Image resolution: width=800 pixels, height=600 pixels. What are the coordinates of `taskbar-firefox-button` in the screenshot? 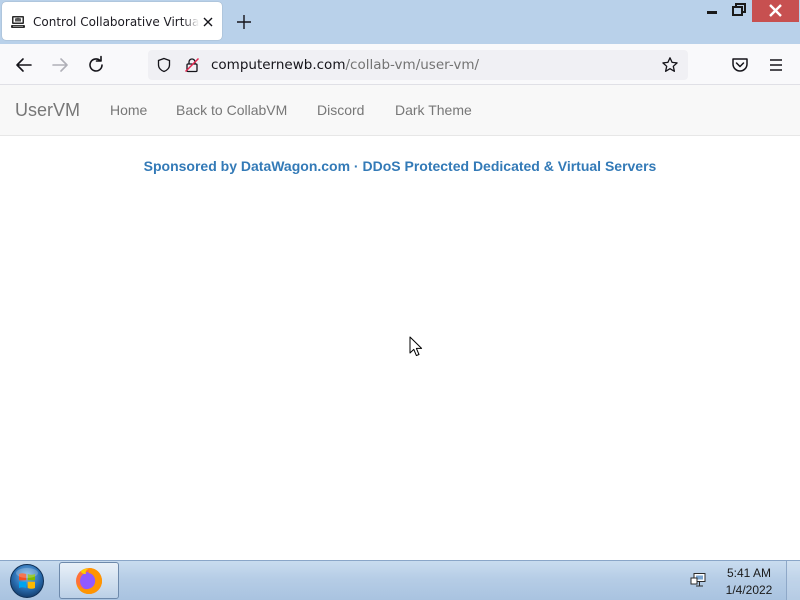 It's located at (89, 580).